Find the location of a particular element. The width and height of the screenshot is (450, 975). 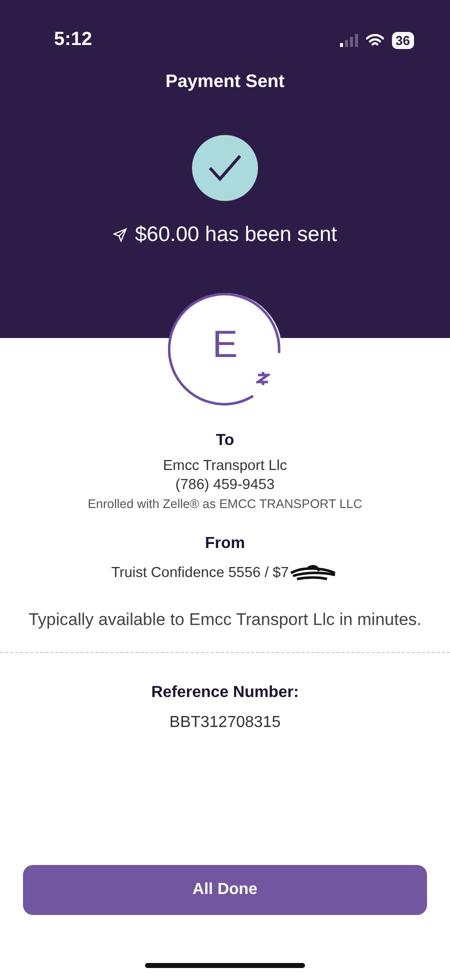

page-title: Payment Sent is located at coordinates (225, 81).